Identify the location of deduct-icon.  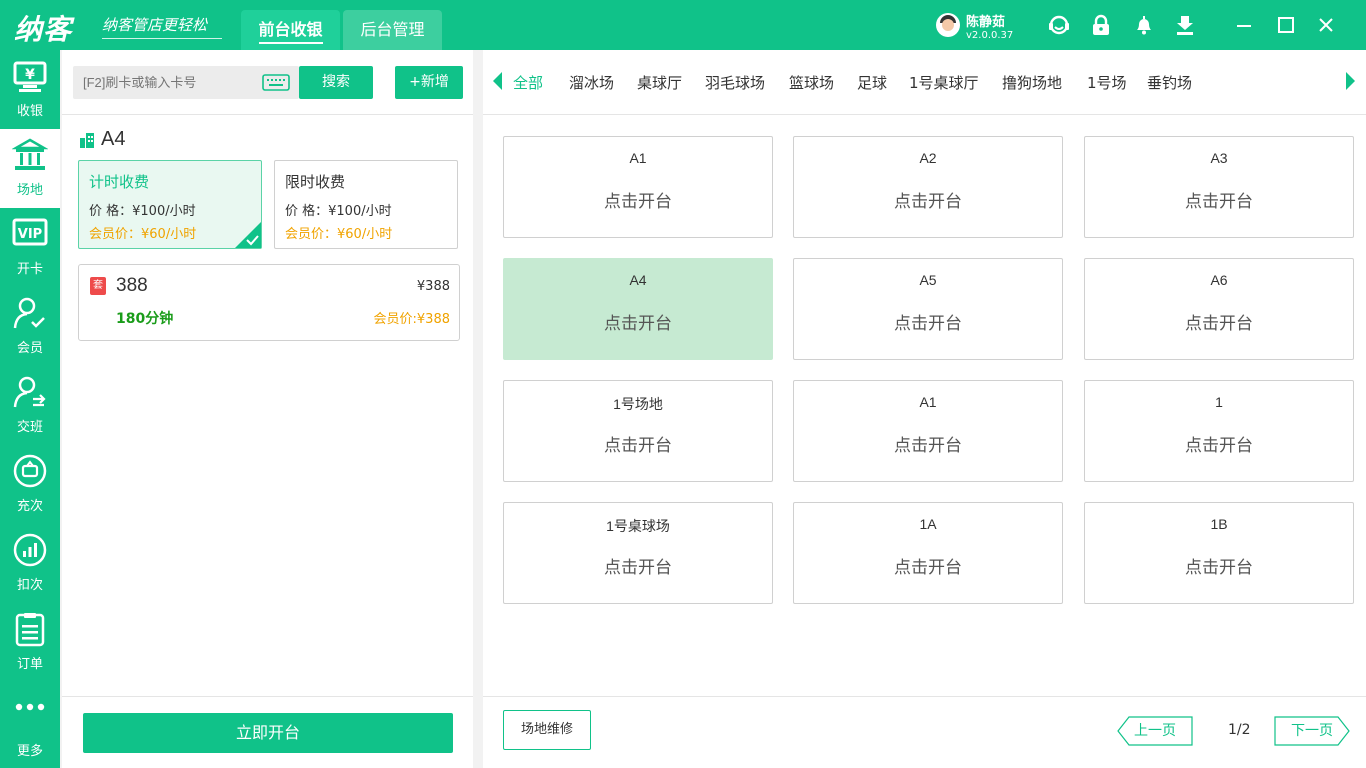
(30, 550).